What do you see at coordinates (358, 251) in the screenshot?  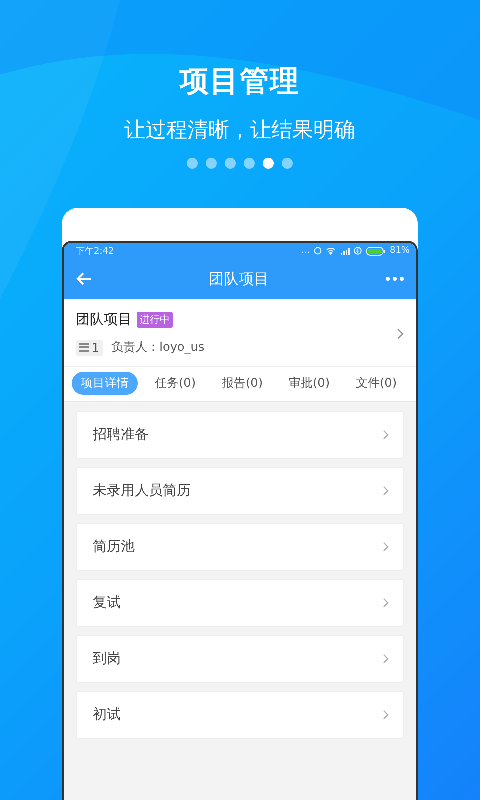 I see `charging-icon` at bounding box center [358, 251].